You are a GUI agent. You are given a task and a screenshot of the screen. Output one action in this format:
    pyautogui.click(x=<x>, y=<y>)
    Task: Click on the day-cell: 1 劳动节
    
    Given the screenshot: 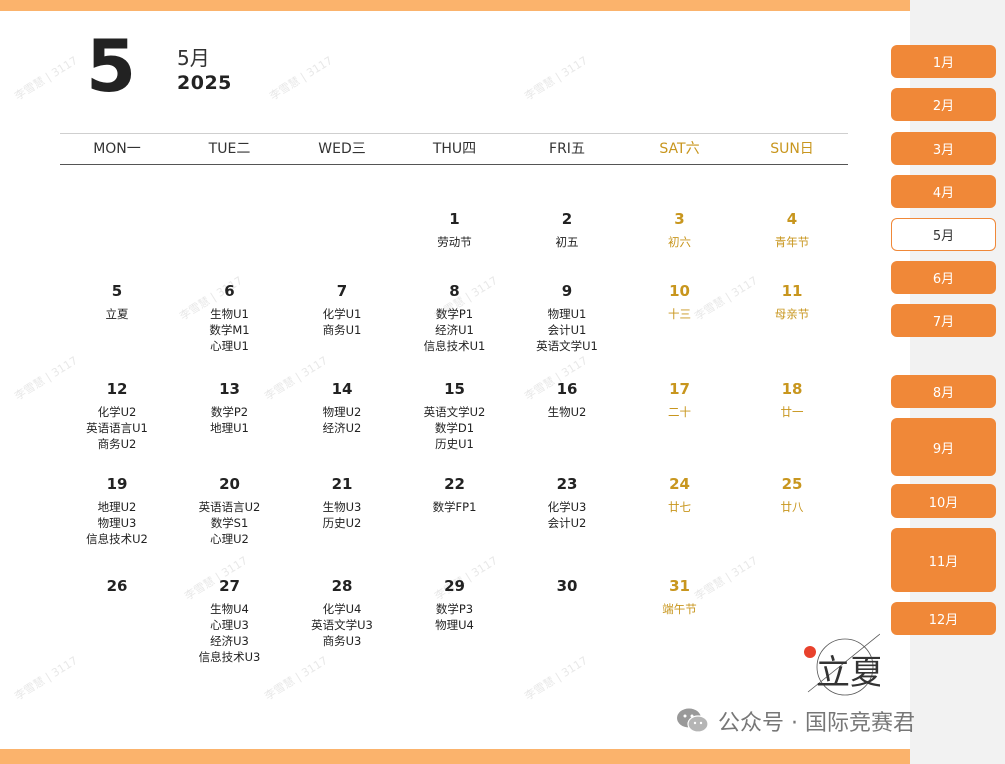 What is the action you would take?
    pyautogui.click(x=455, y=229)
    